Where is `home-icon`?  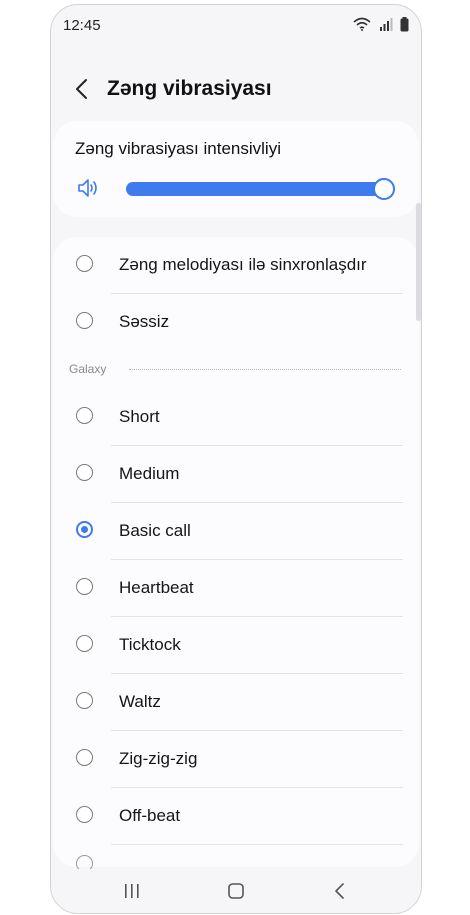
home-icon is located at coordinates (236, 891).